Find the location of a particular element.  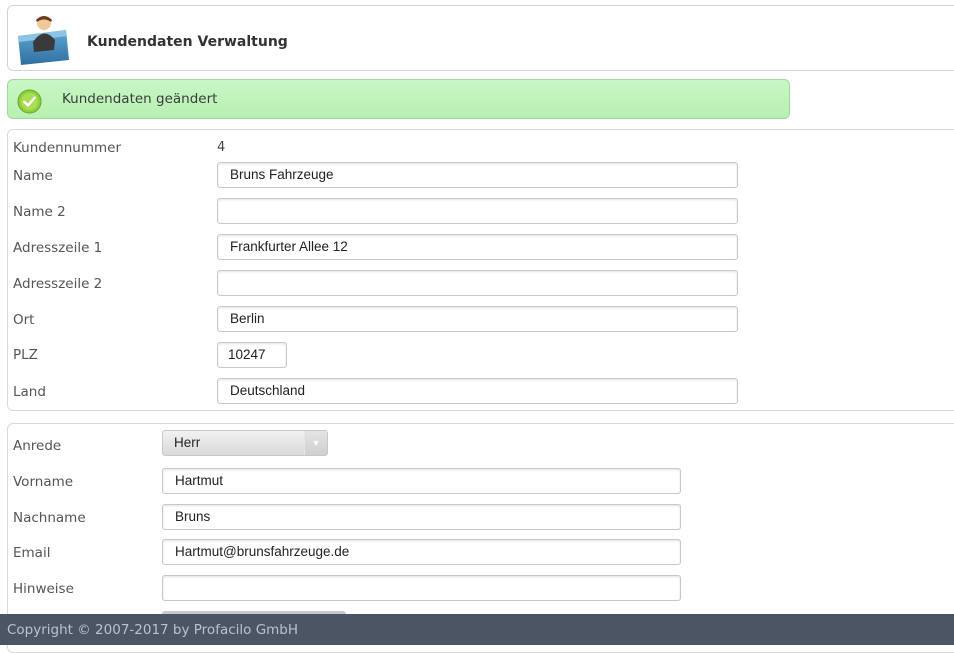

name-field: Bruns Fahrzeuge is located at coordinates (477, 175).